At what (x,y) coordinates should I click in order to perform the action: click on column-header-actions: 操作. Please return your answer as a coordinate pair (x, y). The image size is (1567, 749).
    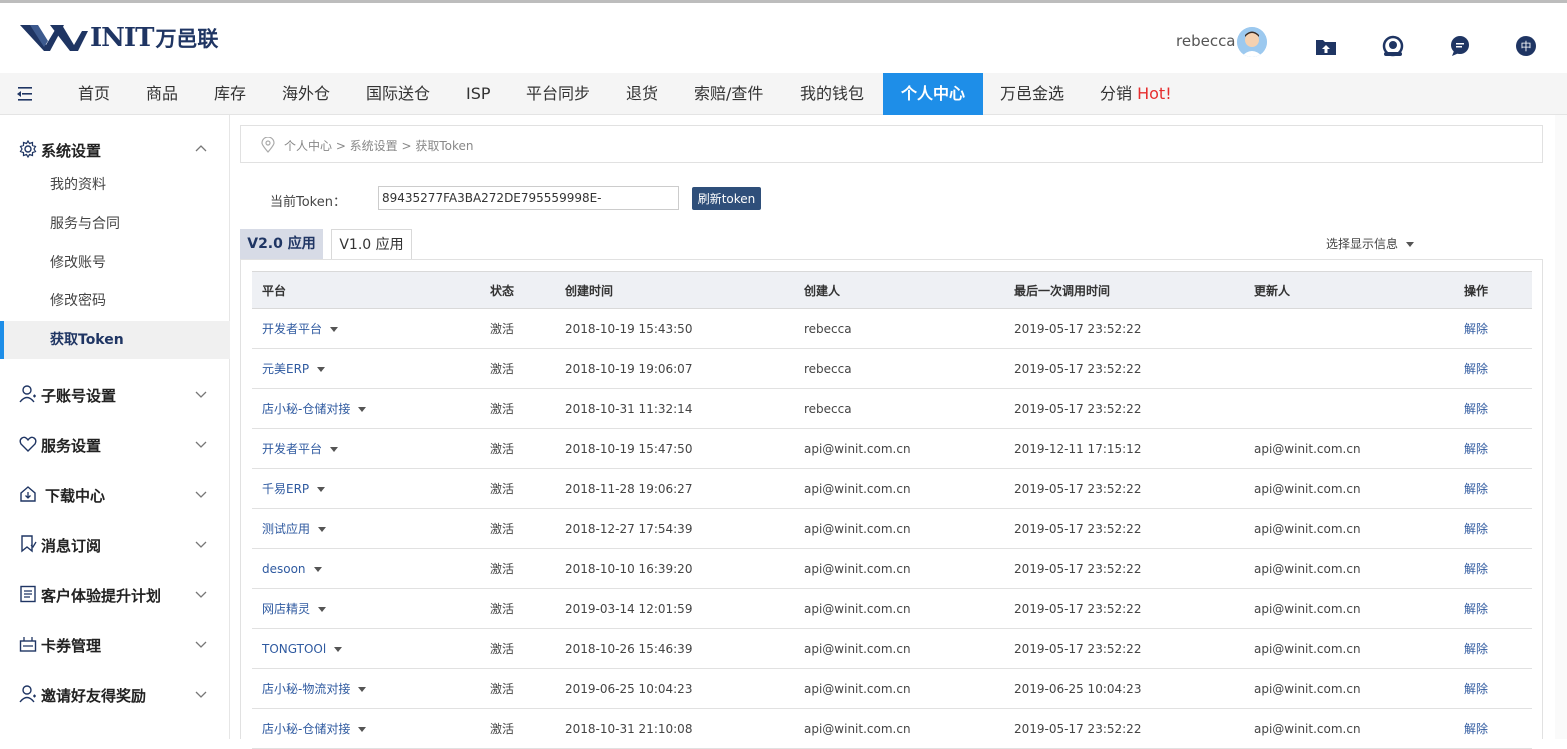
    Looking at the image, I should click on (1493, 290).